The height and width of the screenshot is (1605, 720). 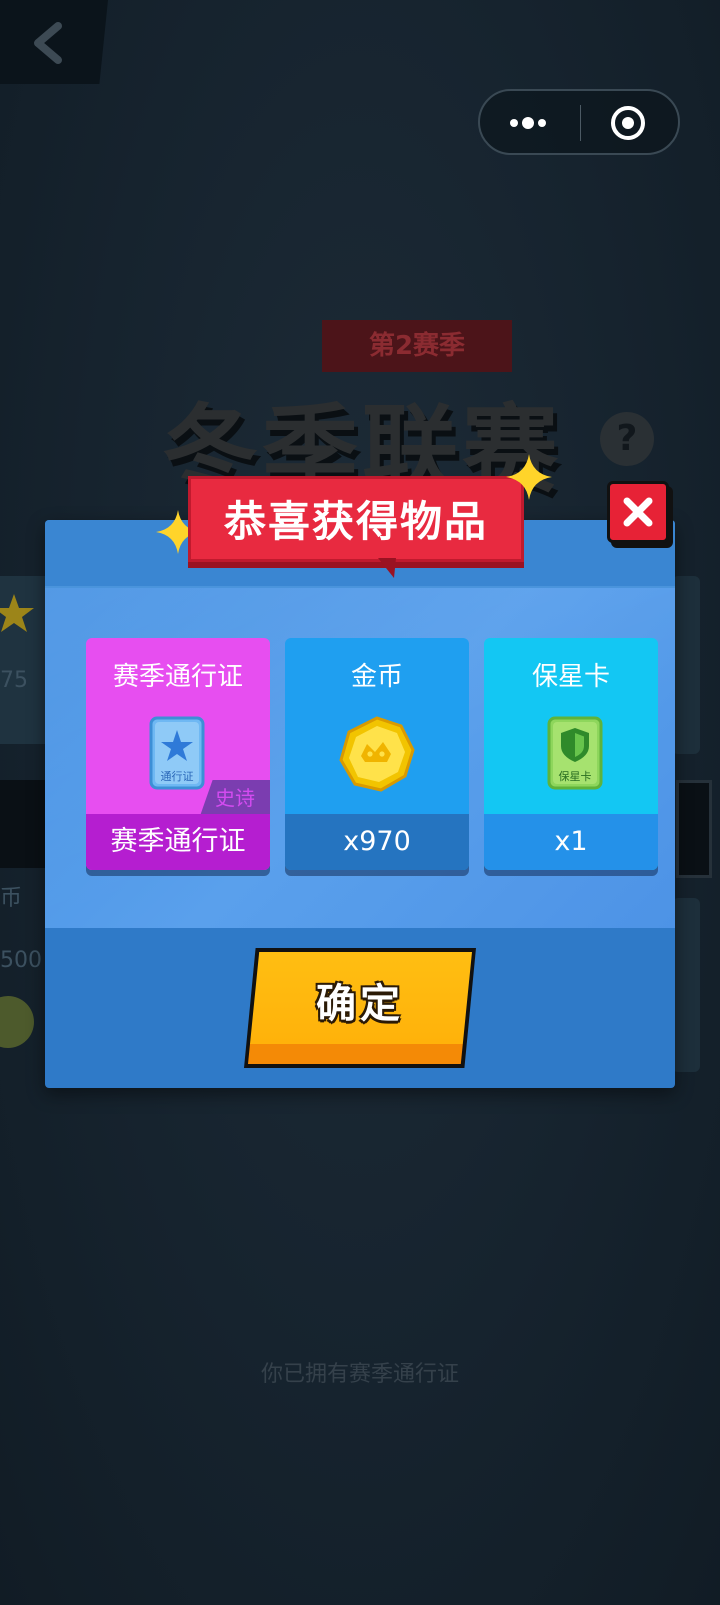 I want to click on bg-right-bar, so click(x=694, y=829).